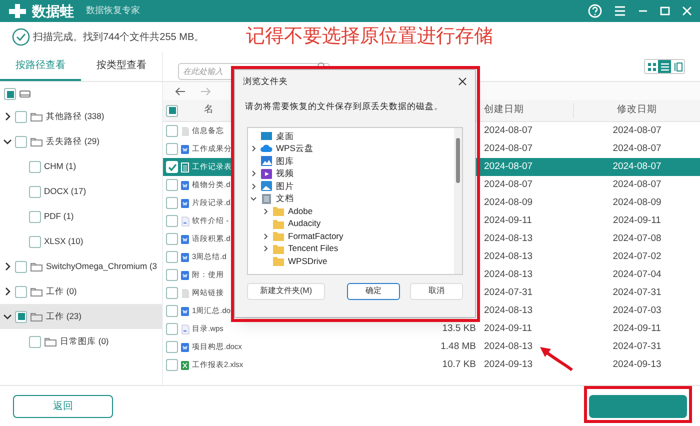 Image resolution: width=700 pixels, height=426 pixels. What do you see at coordinates (300, 211) in the screenshot?
I see `folder-label: Adobe` at bounding box center [300, 211].